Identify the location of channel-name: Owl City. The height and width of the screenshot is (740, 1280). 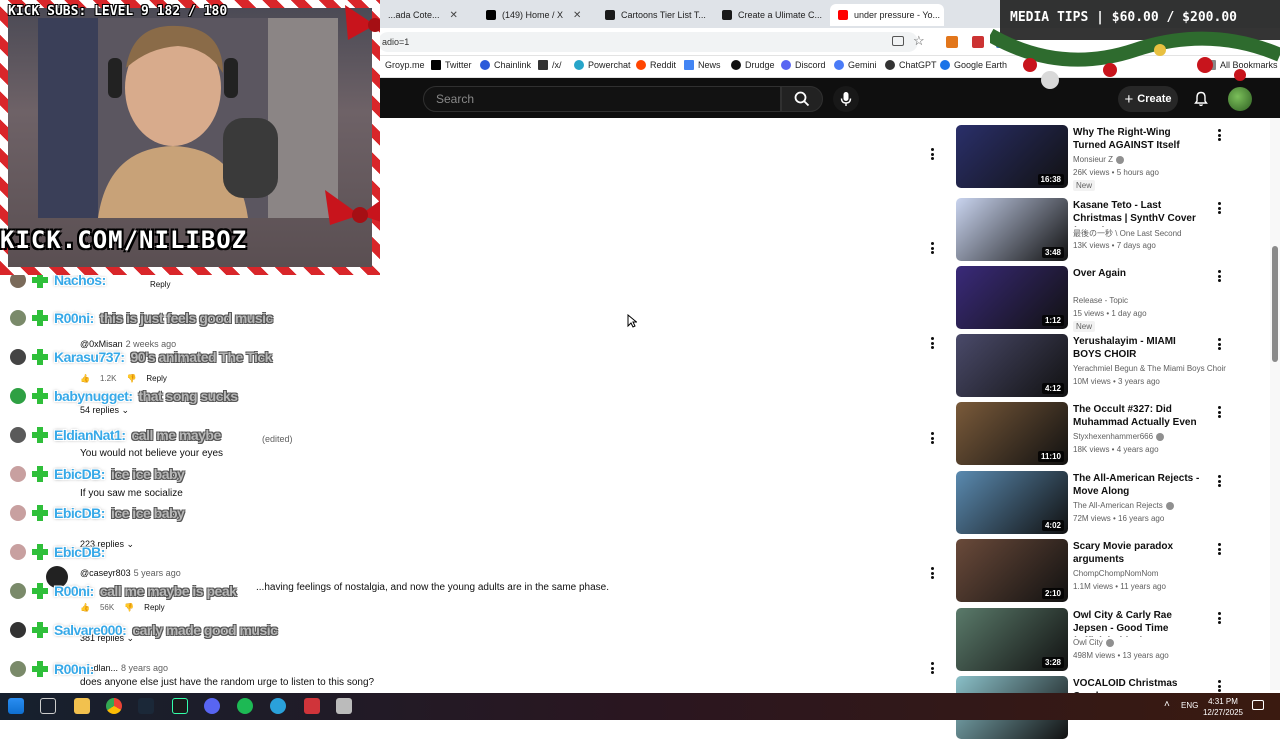
(1093, 642).